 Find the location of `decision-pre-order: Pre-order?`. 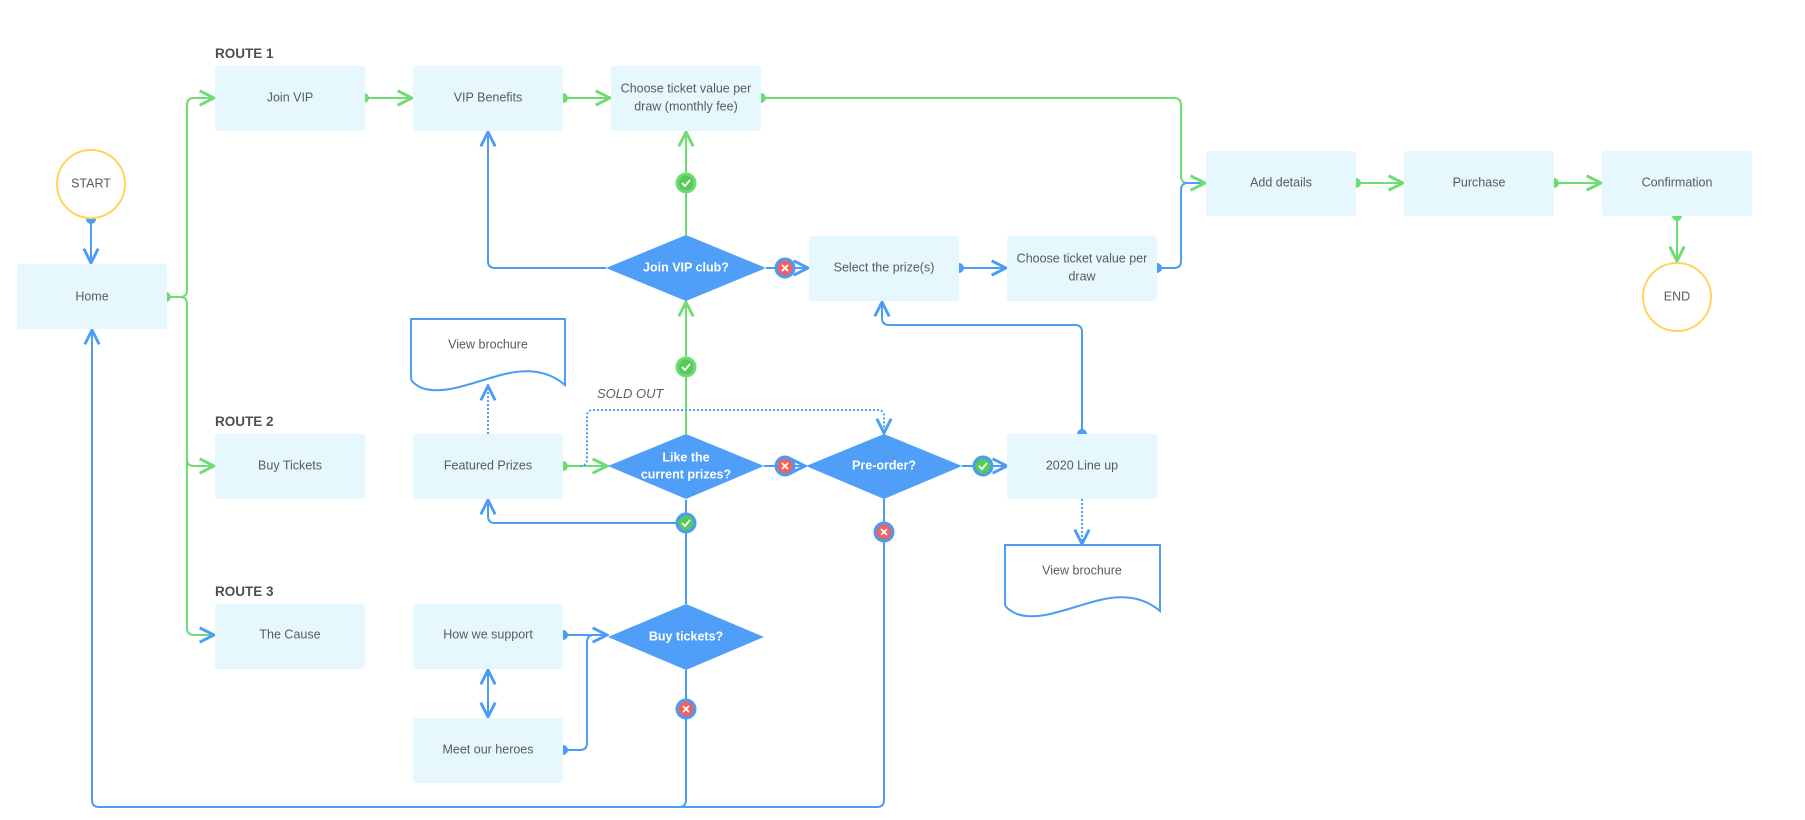

decision-pre-order: Pre-order? is located at coordinates (884, 466).